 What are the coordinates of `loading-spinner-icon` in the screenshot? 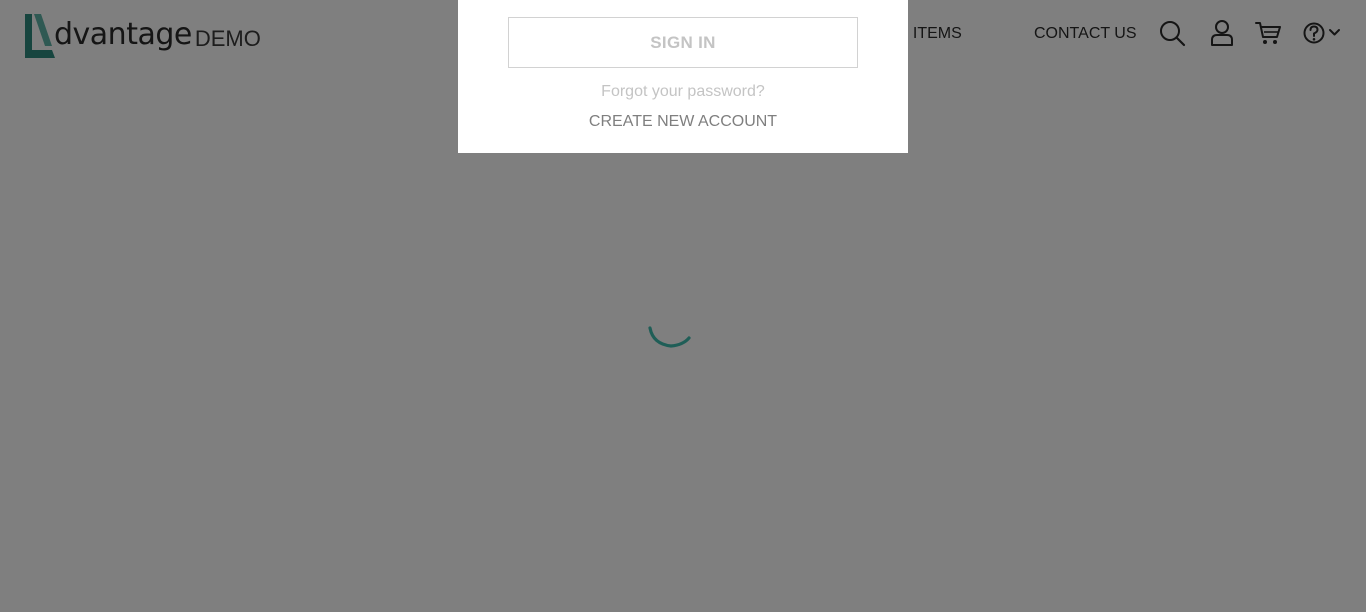 It's located at (670, 331).